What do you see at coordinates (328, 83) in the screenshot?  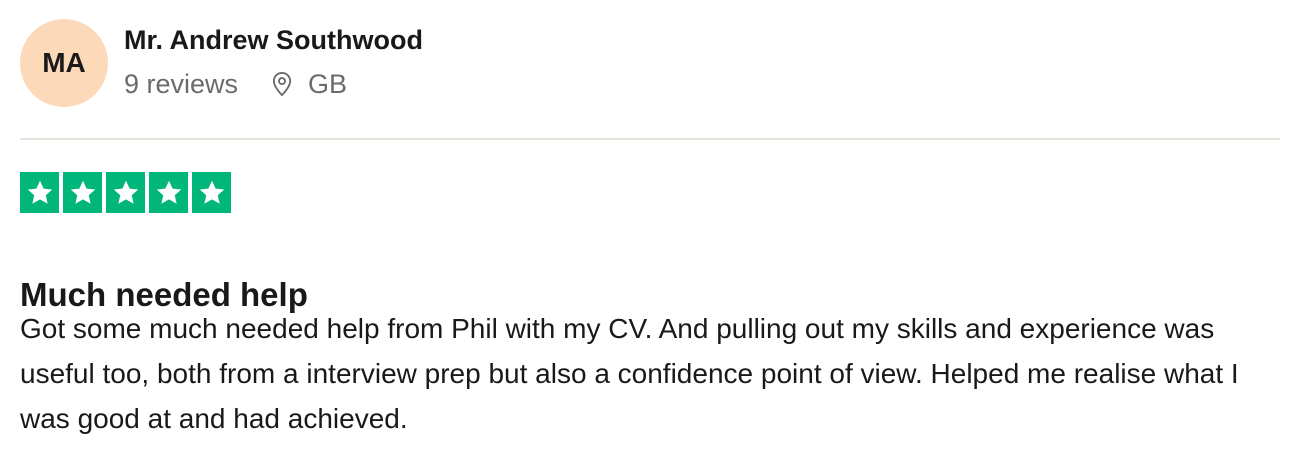 I see `consumer-country: GB` at bounding box center [328, 83].